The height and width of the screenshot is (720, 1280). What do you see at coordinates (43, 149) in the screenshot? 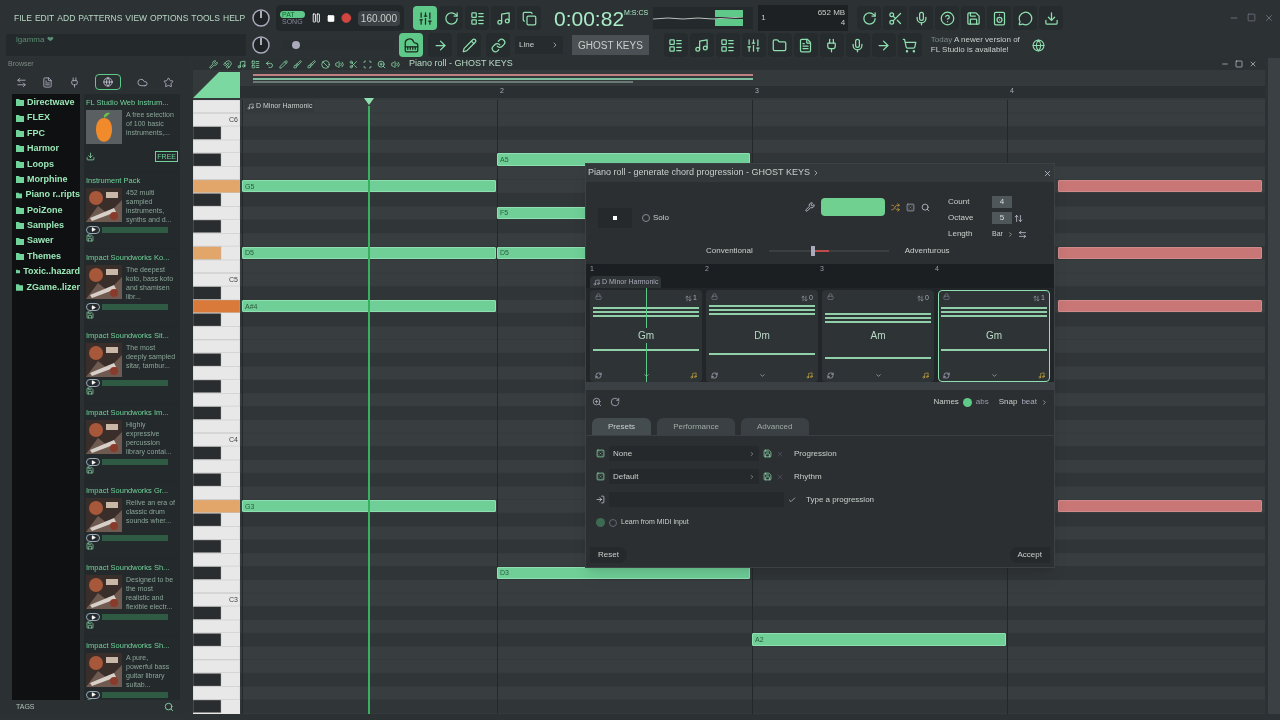
I see `folder-item: Harmor` at bounding box center [43, 149].